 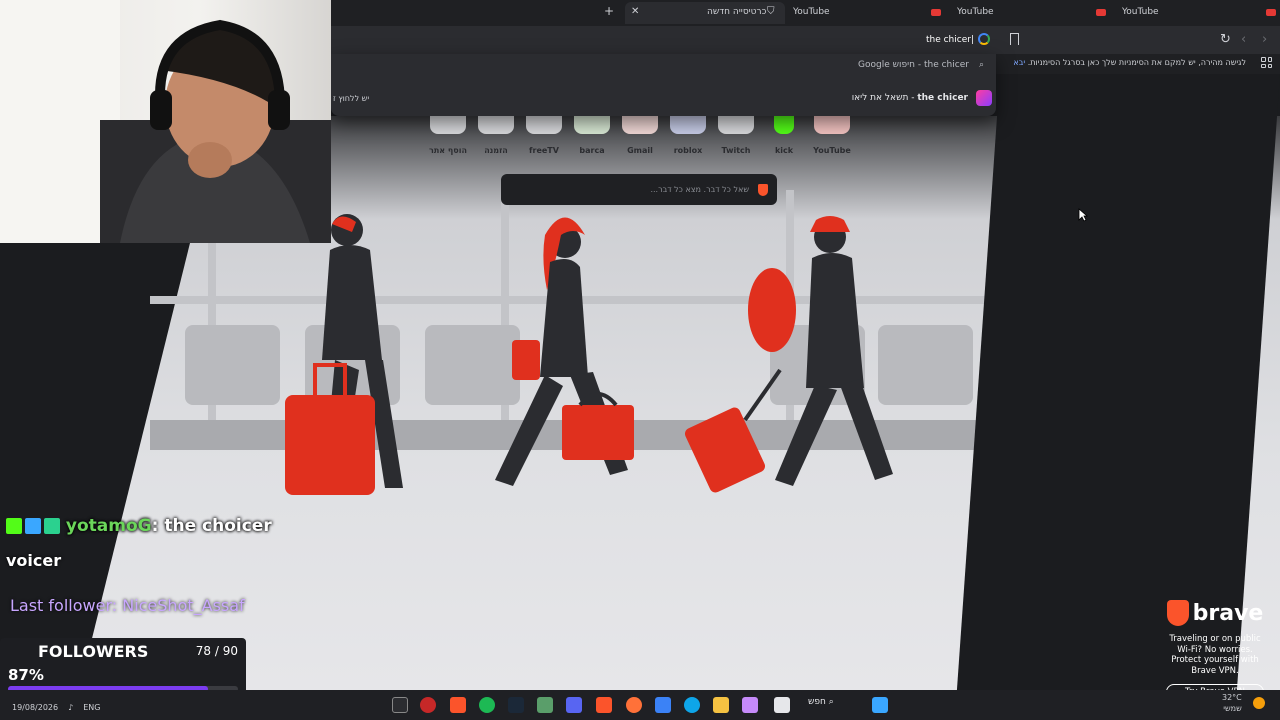 I want to click on followers-percent: 87%, so click(x=26, y=675).